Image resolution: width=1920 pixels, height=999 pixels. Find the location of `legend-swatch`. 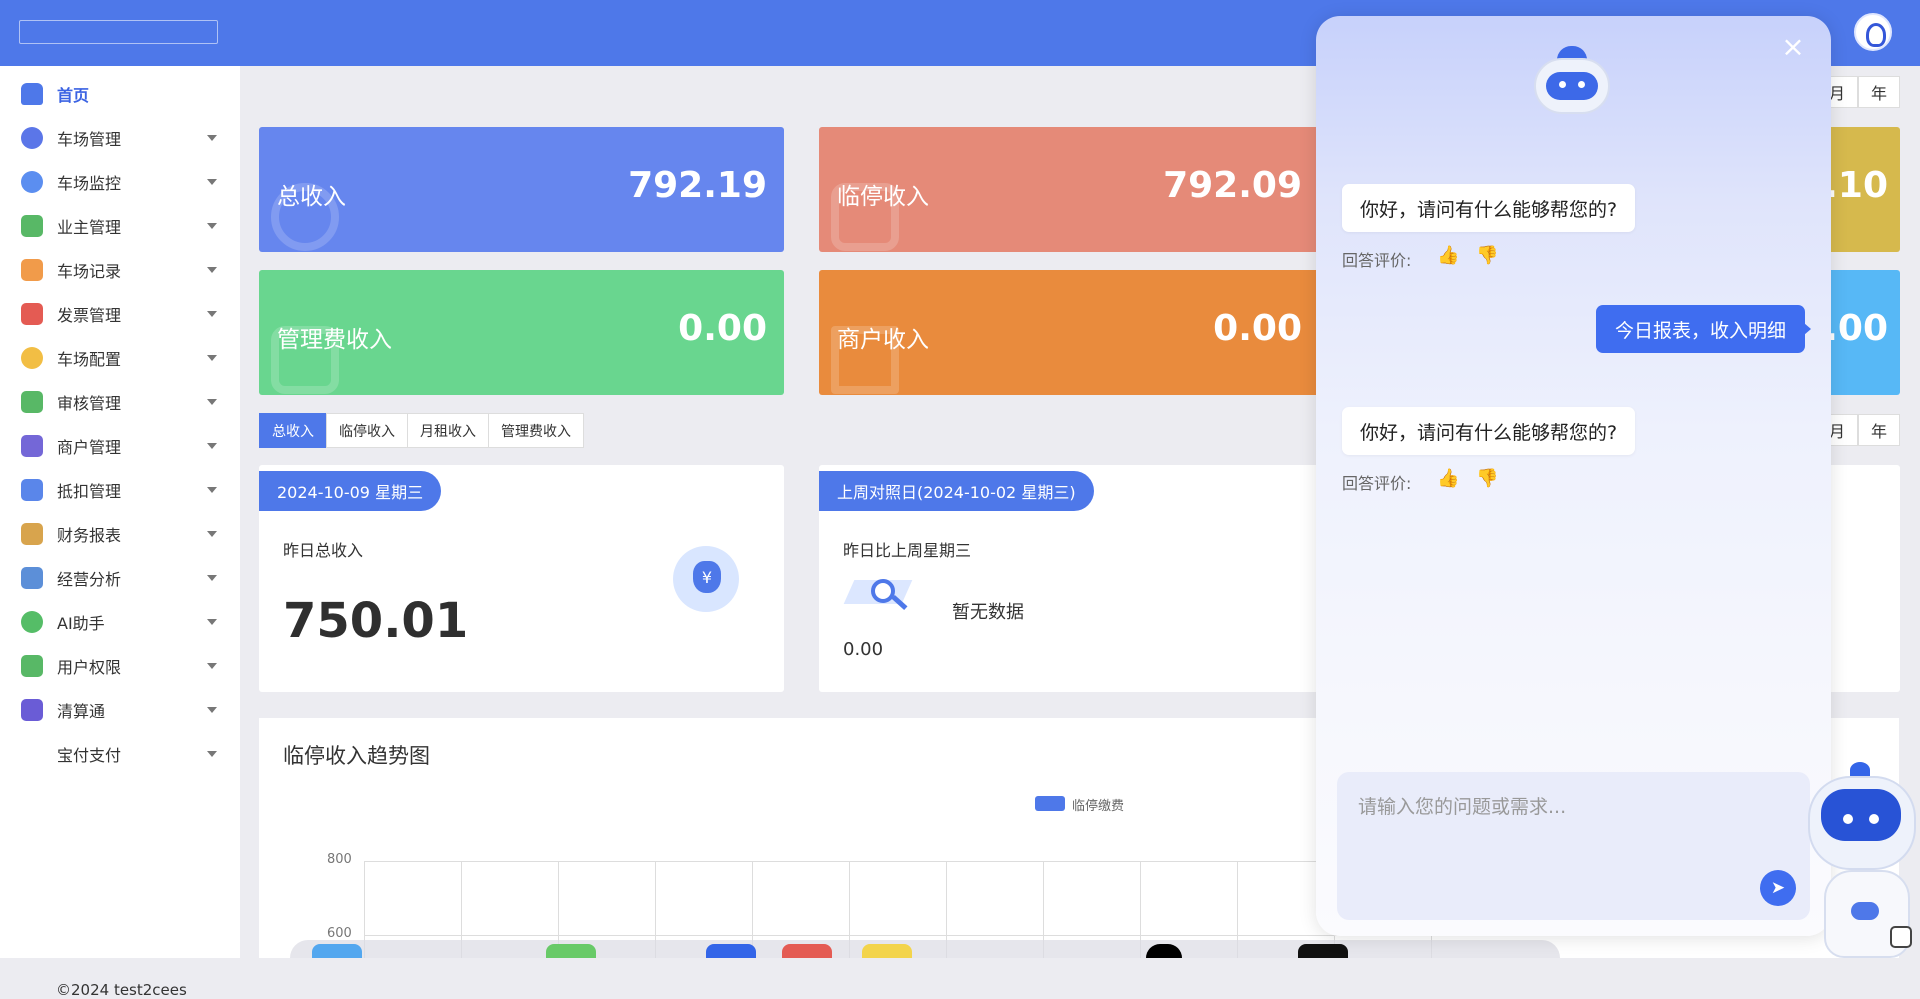

legend-swatch is located at coordinates (1050, 803).